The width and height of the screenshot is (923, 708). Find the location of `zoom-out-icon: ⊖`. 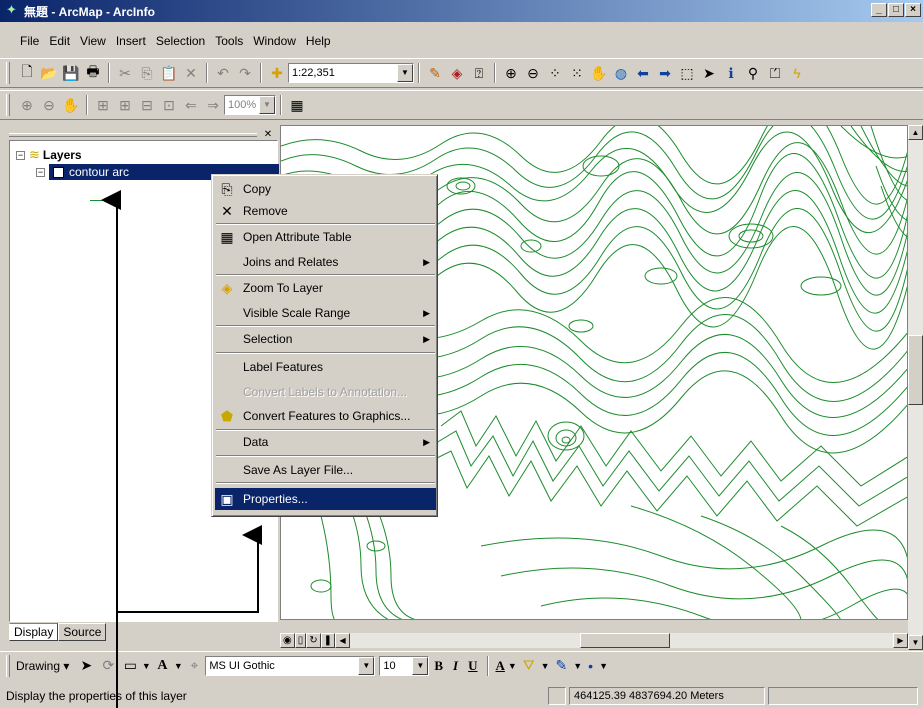

zoom-out-icon: ⊖ is located at coordinates (533, 73).